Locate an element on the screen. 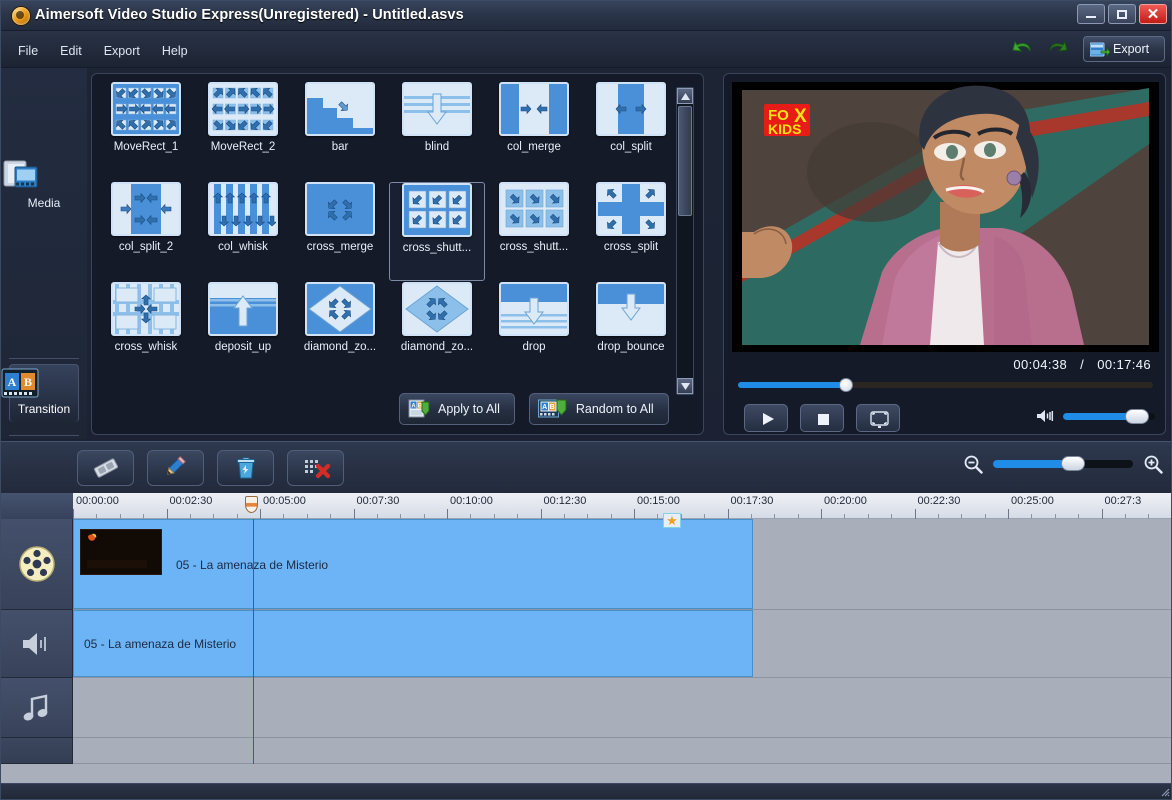 The height and width of the screenshot is (800, 1172). video-track-row: 05 - La amenaza de Misterio ★ is located at coordinates (622, 561).